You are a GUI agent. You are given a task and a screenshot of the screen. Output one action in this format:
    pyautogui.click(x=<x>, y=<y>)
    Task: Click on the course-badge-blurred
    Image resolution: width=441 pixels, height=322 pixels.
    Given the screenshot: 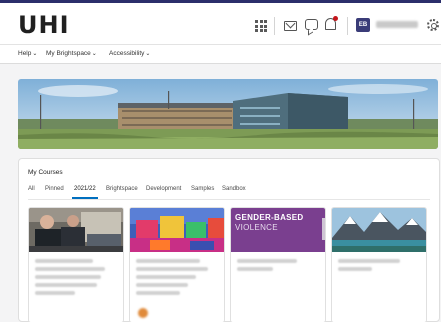 What is the action you would take?
    pyautogui.click(x=143, y=313)
    